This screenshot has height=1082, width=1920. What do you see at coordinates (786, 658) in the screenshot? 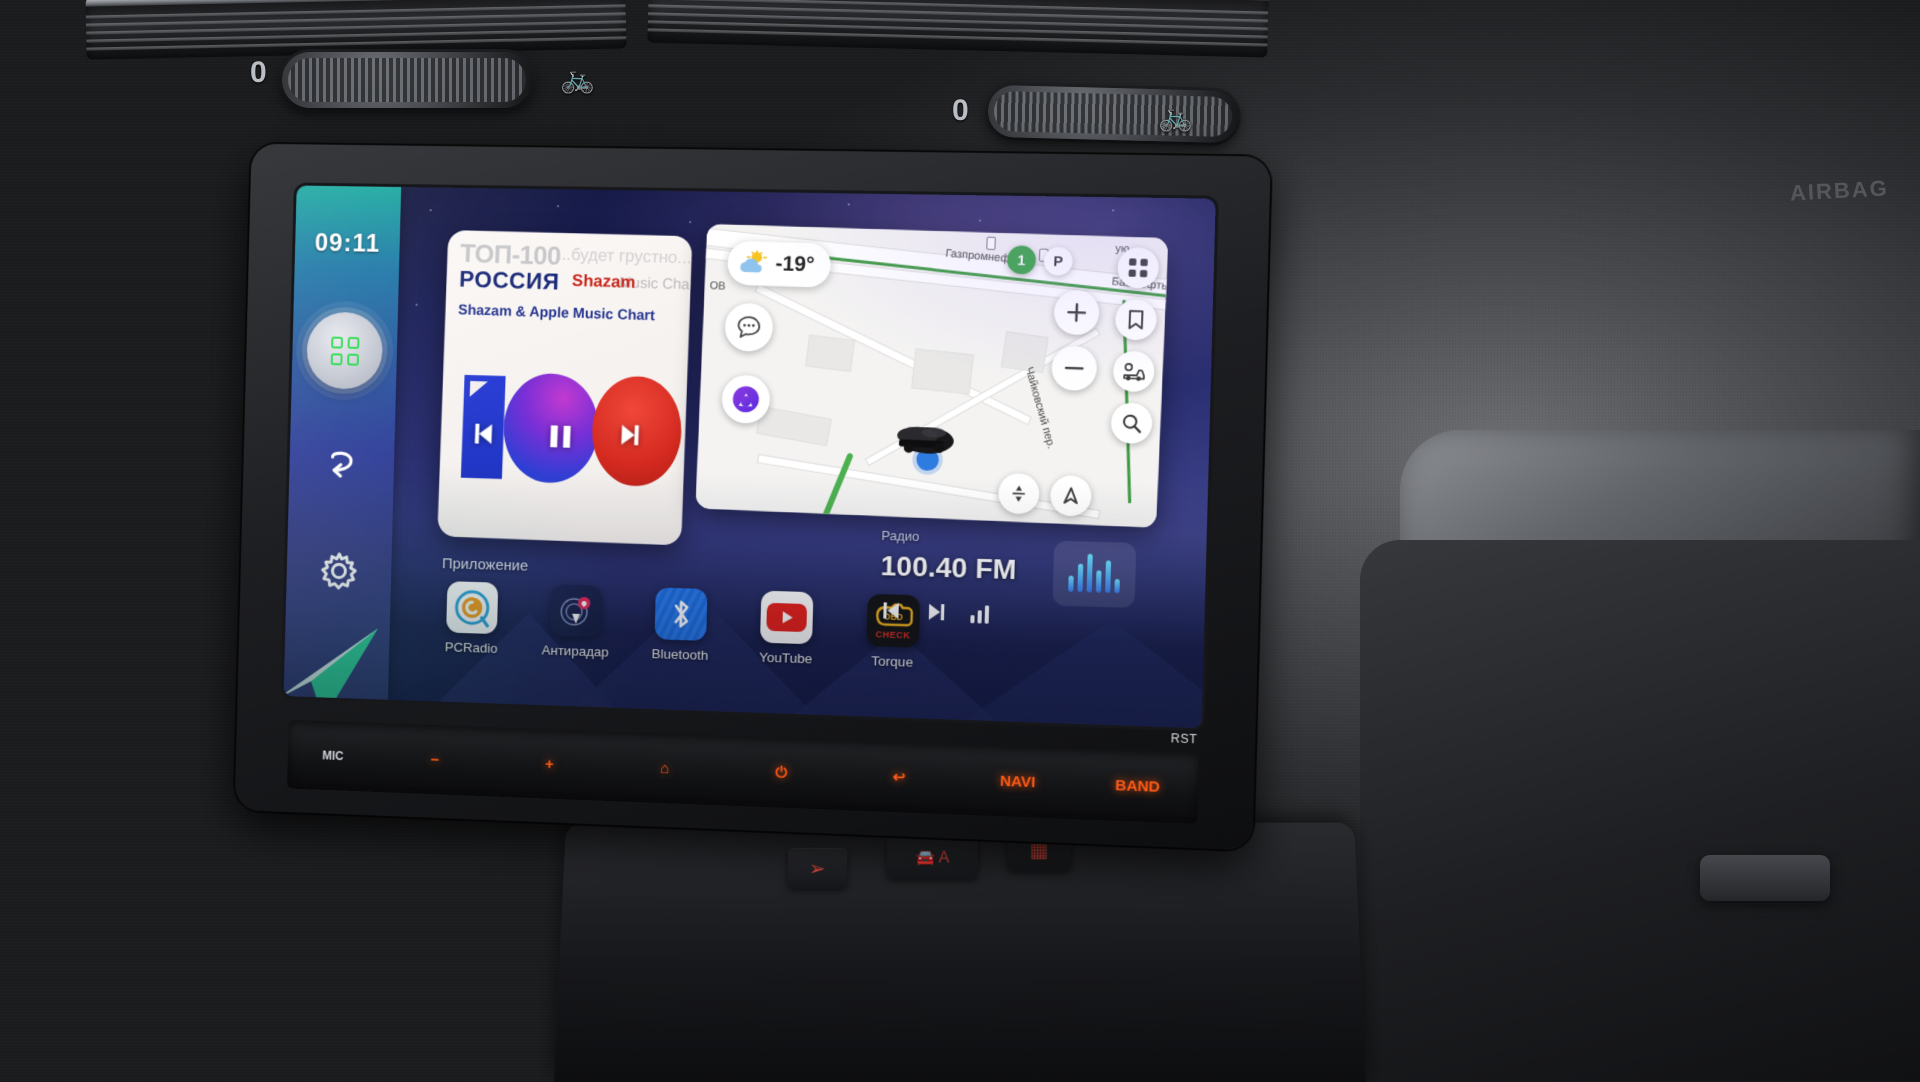
I see `app-label-youtube: YouTube` at bounding box center [786, 658].